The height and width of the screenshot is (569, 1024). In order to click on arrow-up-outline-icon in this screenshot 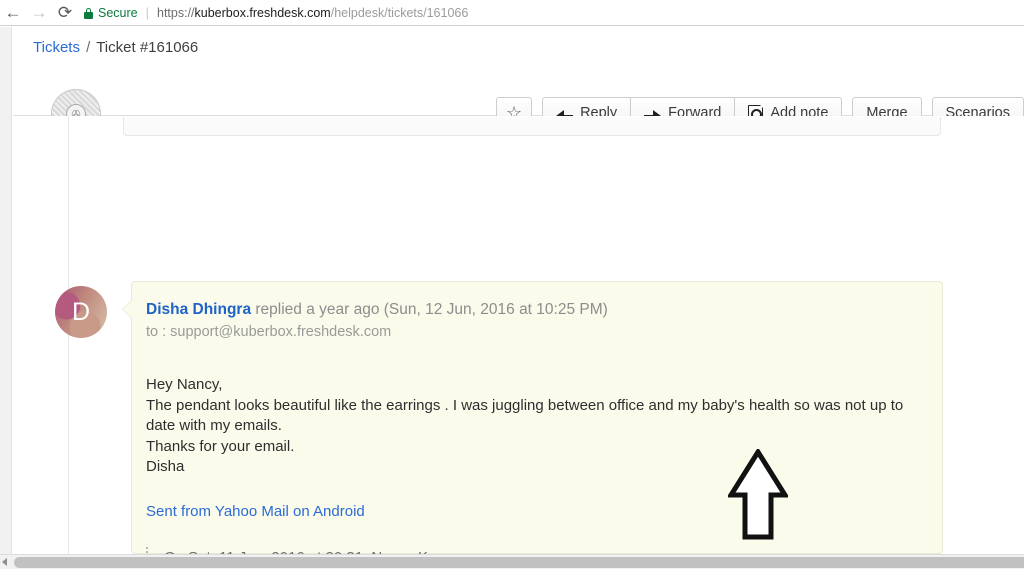, I will do `click(758, 494)`.